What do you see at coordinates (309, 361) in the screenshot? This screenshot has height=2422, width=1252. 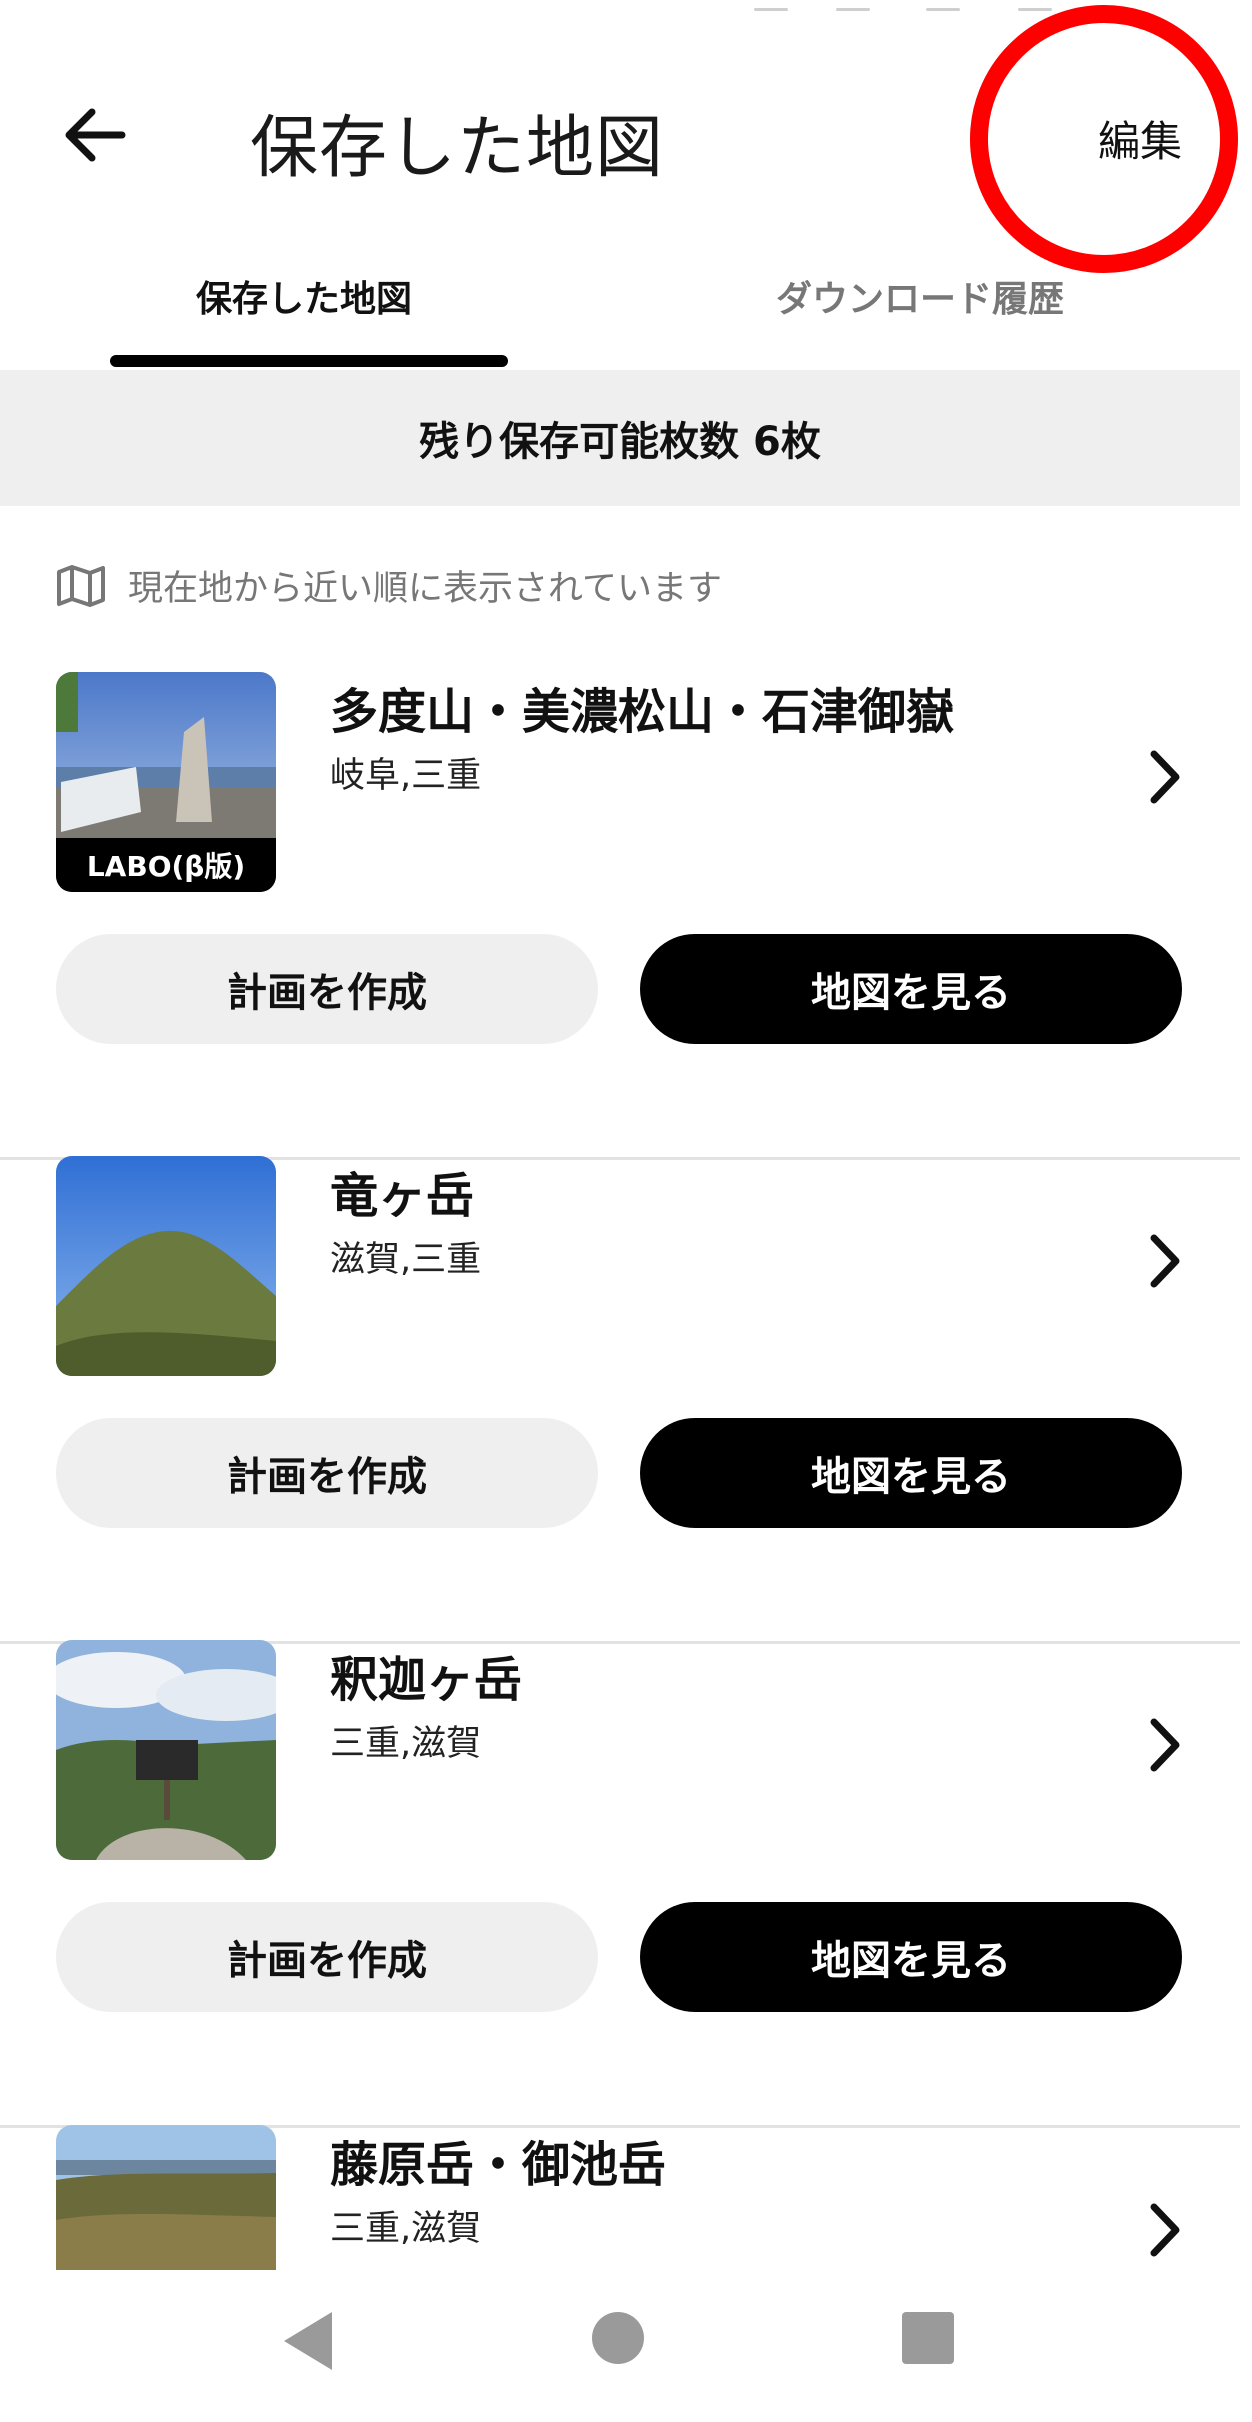 I see `active-tab-indicator` at bounding box center [309, 361].